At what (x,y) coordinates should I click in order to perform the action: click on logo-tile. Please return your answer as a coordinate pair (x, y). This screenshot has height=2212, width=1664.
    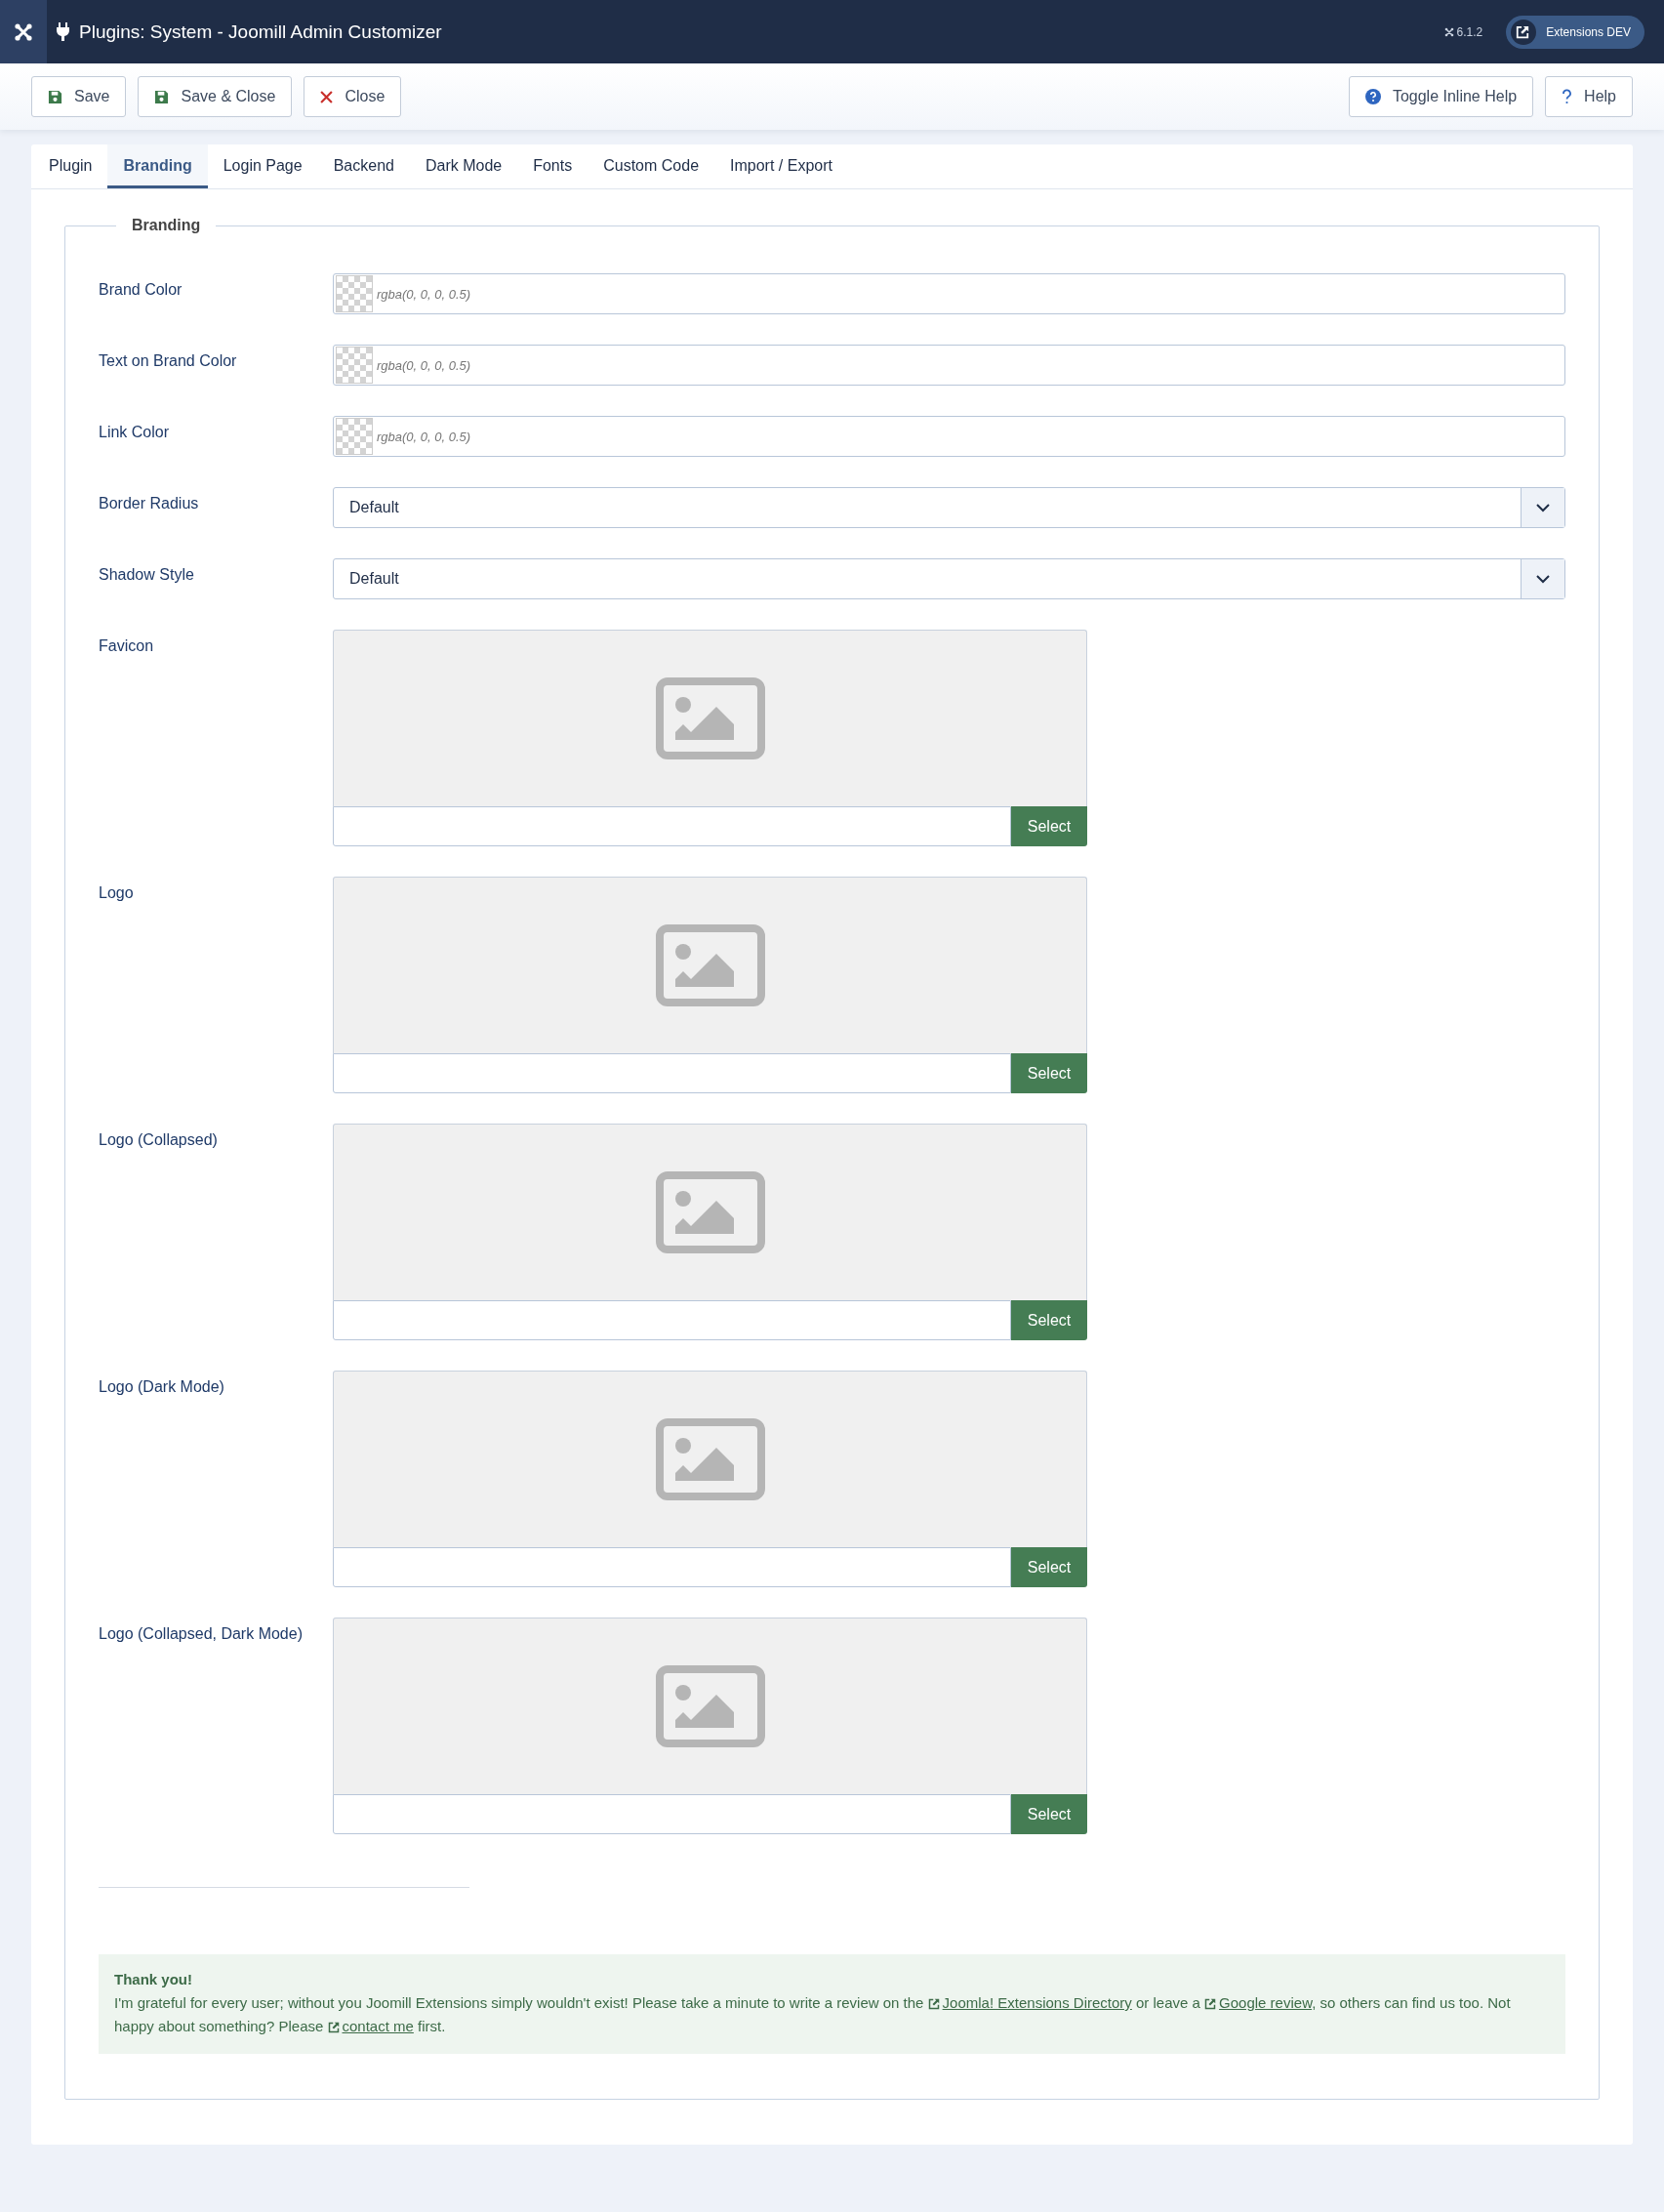
    Looking at the image, I should click on (23, 31).